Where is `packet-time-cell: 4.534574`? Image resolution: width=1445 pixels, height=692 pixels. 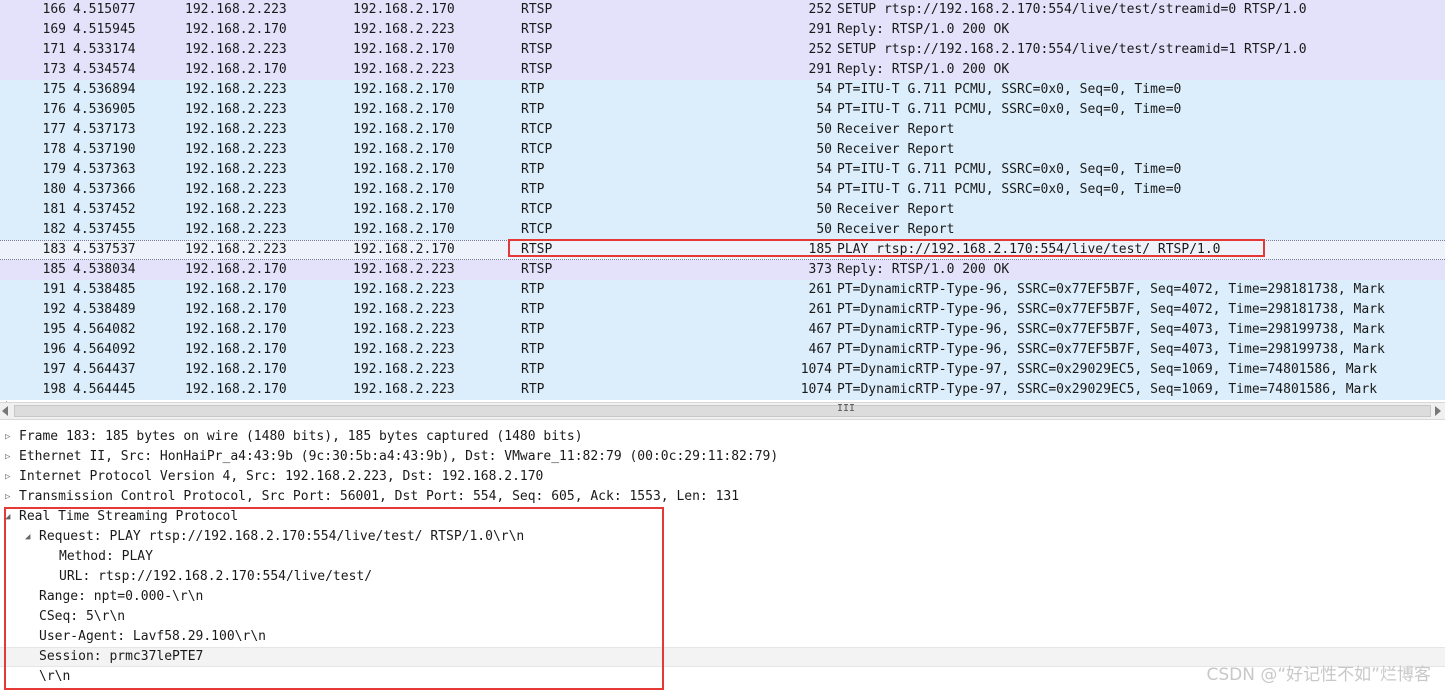
packet-time-cell: 4.534574 is located at coordinates (104, 69).